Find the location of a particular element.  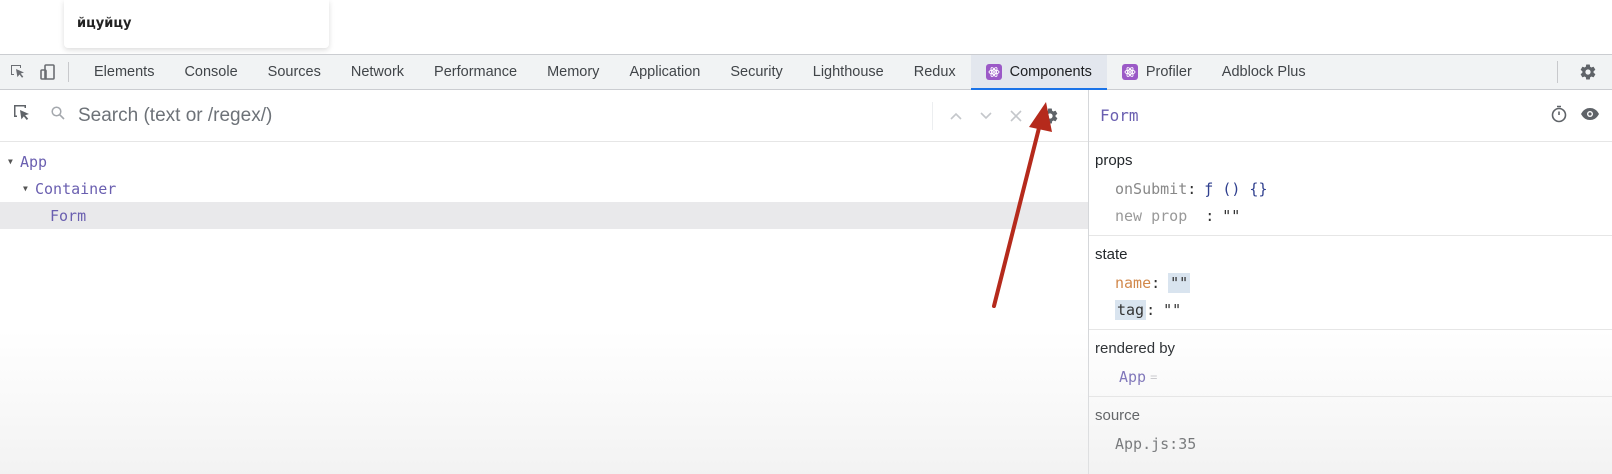

state-key: name is located at coordinates (1133, 282).